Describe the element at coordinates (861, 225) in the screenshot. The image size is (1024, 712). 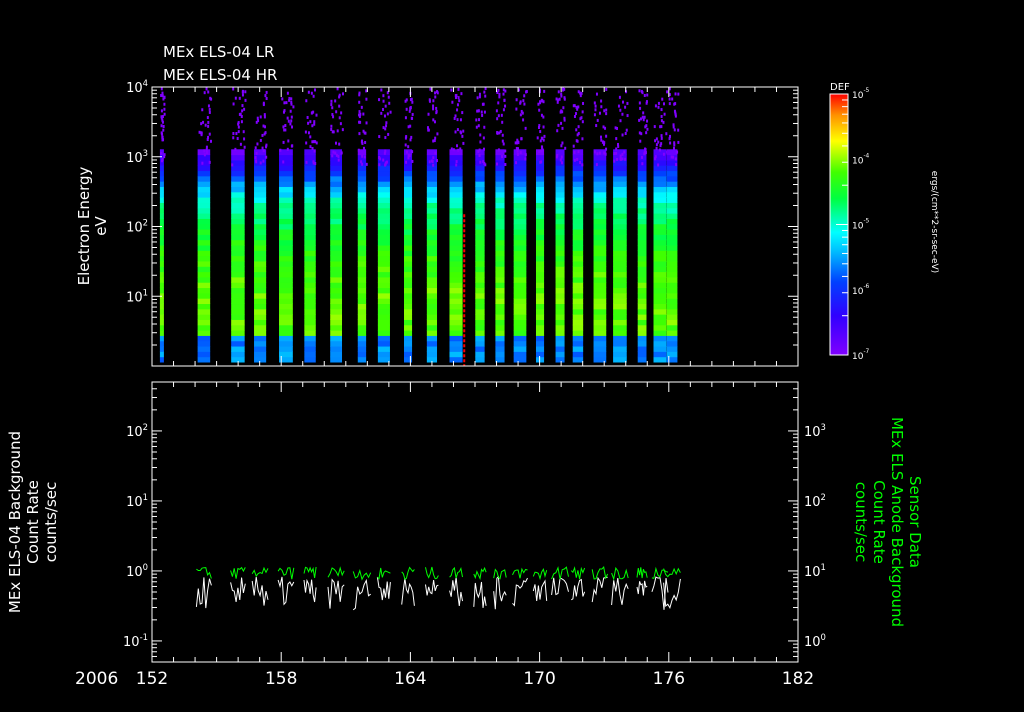
I see `tick-label: 10-5` at that location.